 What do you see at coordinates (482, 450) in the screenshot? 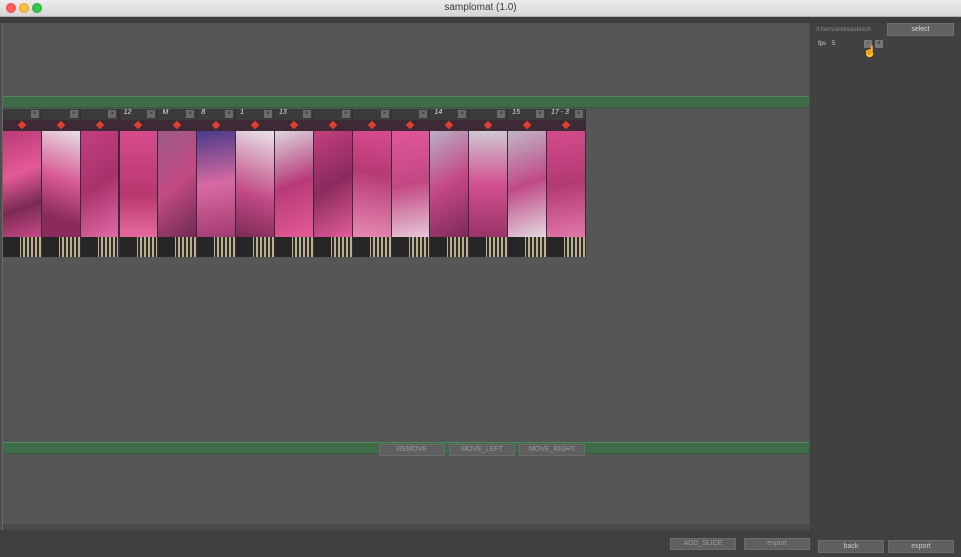
I see `move-left-button: MOVE_LEFT` at bounding box center [482, 450].